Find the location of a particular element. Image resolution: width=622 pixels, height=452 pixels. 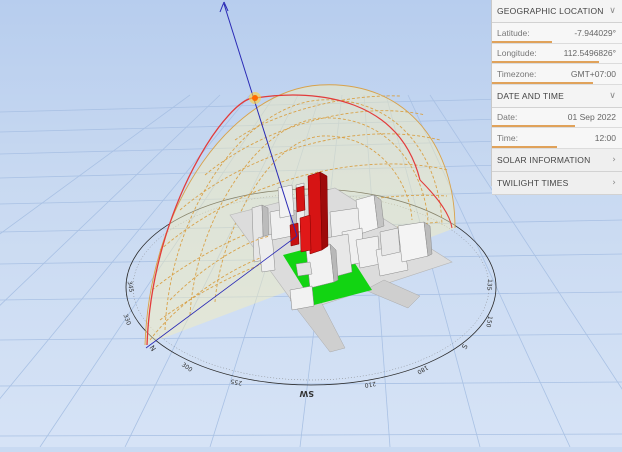

date-and-time-header: DATE AND TIME ∨ is located at coordinates (557, 96).